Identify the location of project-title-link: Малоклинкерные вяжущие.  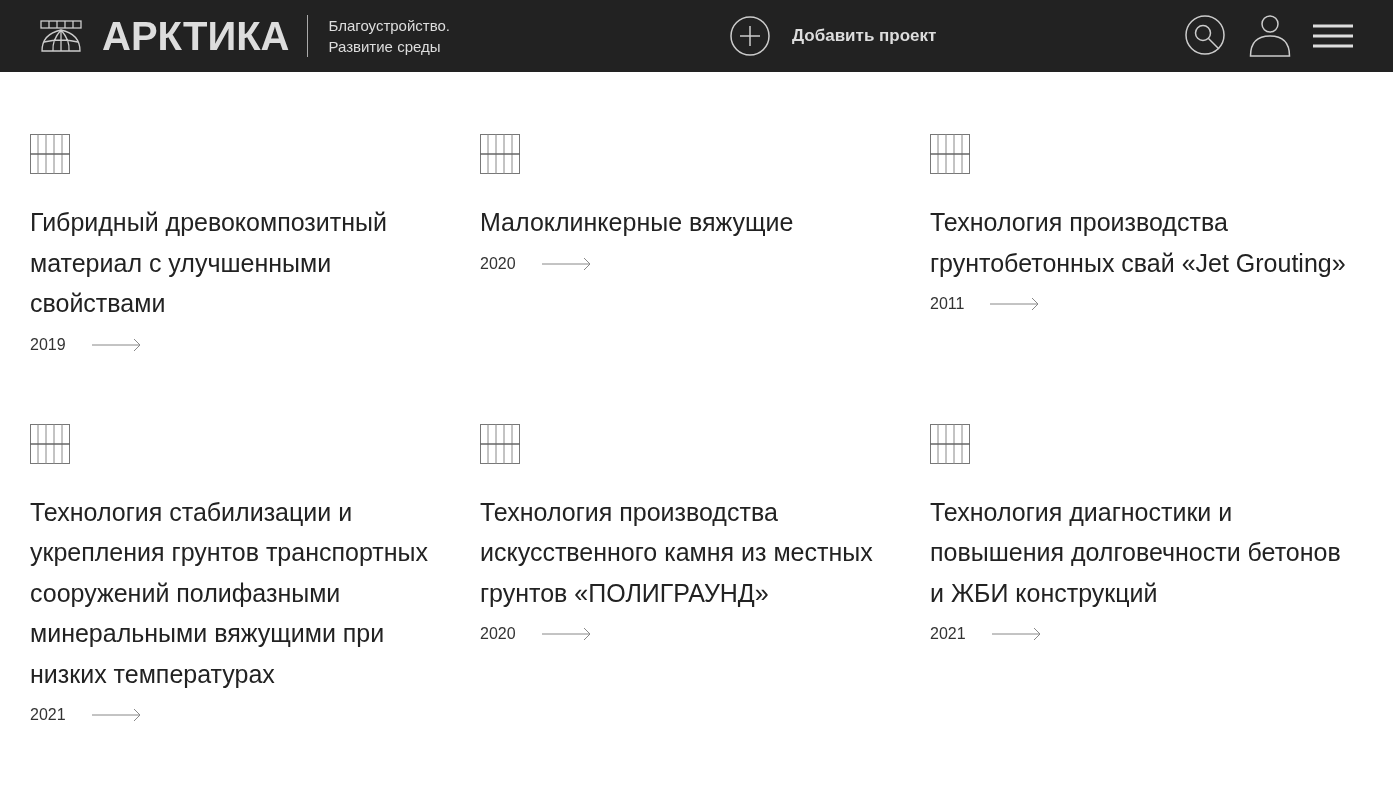
(690, 222).